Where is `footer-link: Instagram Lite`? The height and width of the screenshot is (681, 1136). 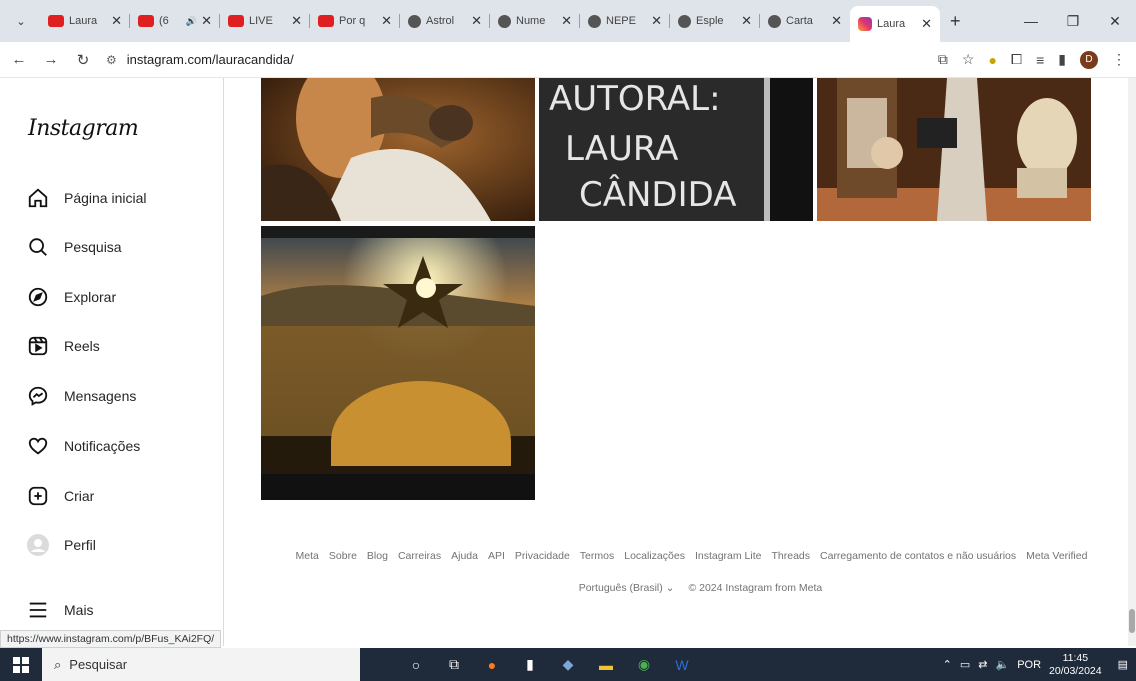 footer-link: Instagram Lite is located at coordinates (728, 556).